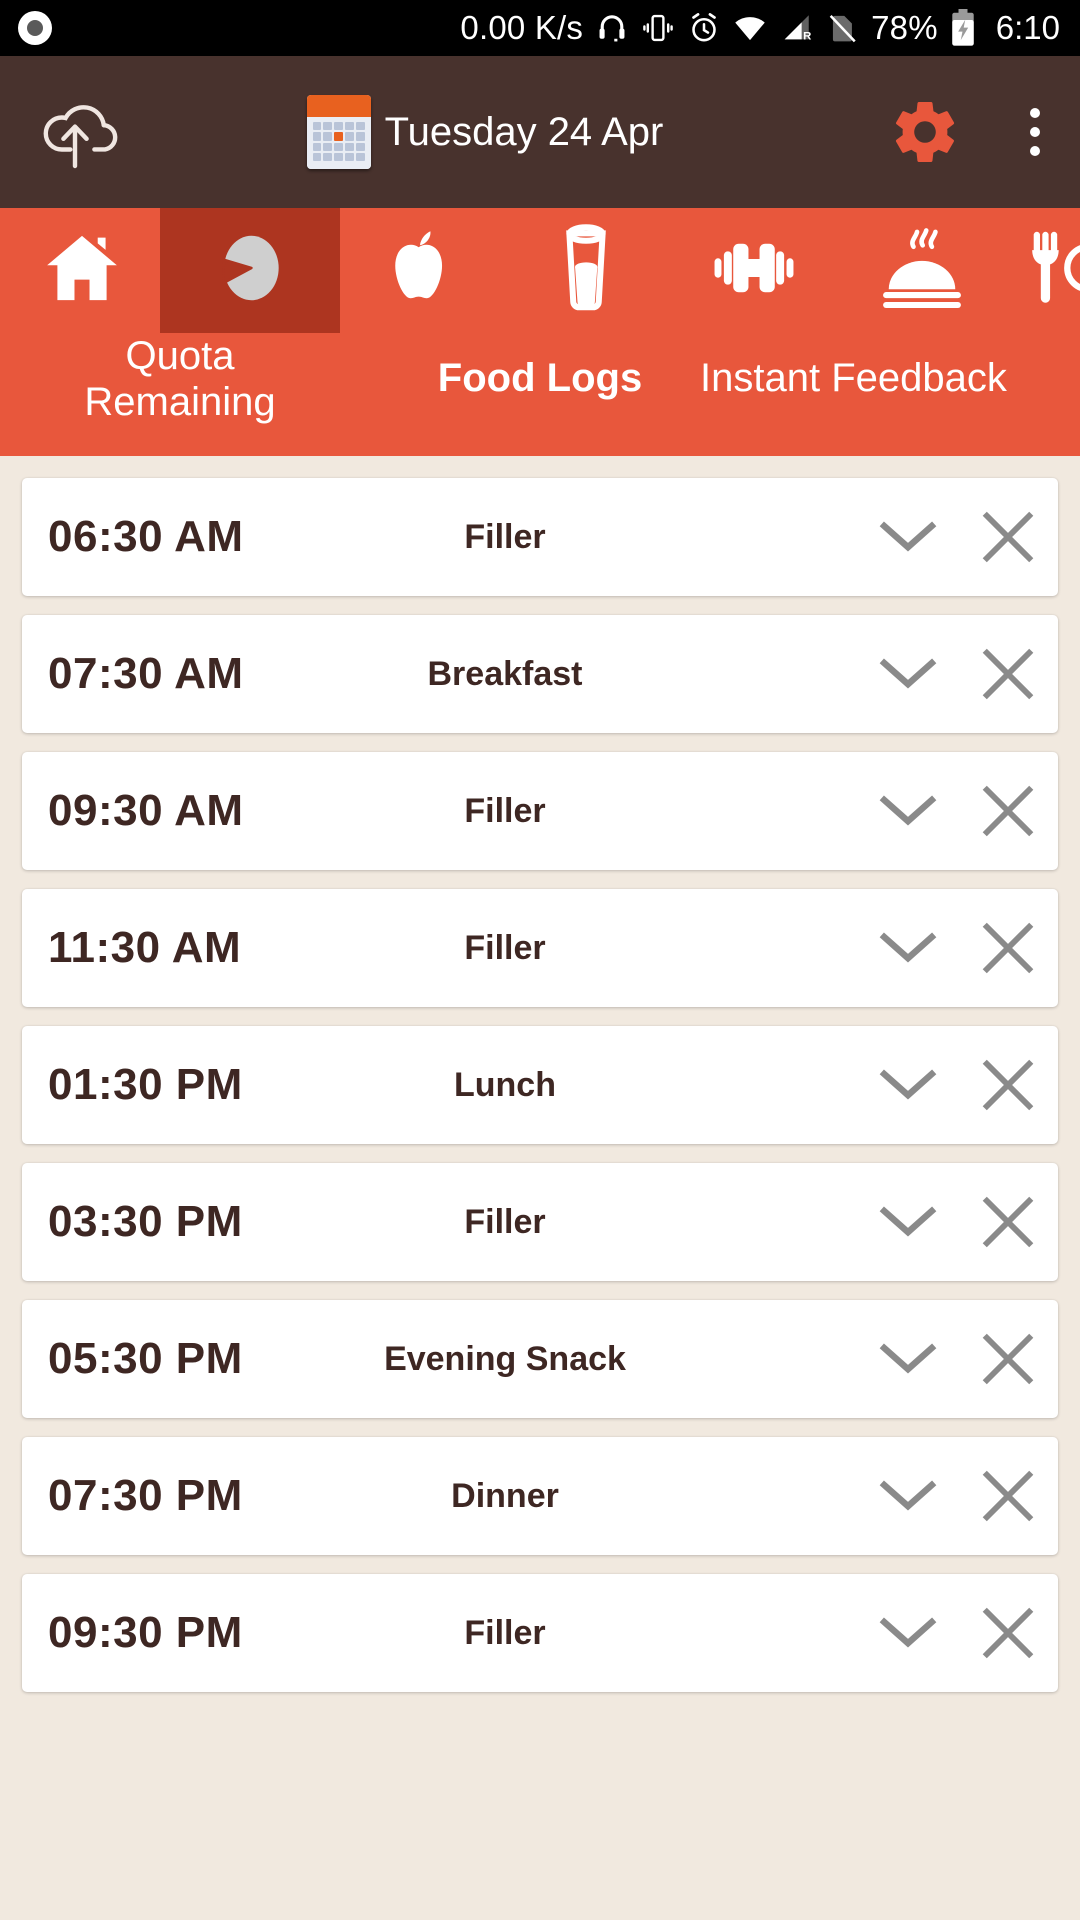 The height and width of the screenshot is (1920, 1080). I want to click on tab-exercise, so click(754, 270).